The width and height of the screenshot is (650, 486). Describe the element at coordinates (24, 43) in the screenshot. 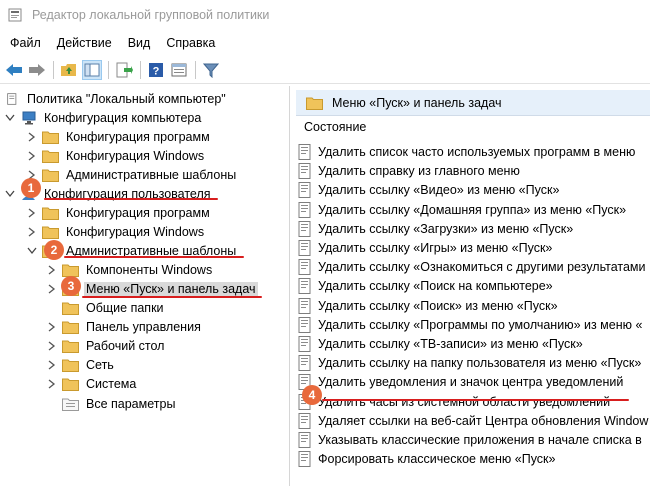

I see `menu-file: Файл` at that location.